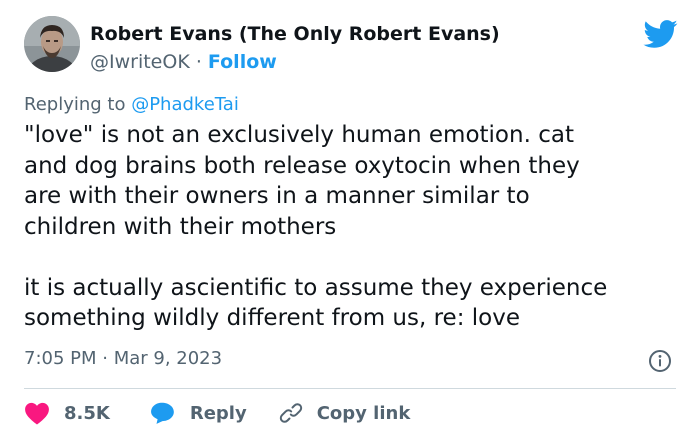  What do you see at coordinates (295, 34) in the screenshot?
I see `author-display-name: Robert Evans (The Only Robert Evans)` at bounding box center [295, 34].